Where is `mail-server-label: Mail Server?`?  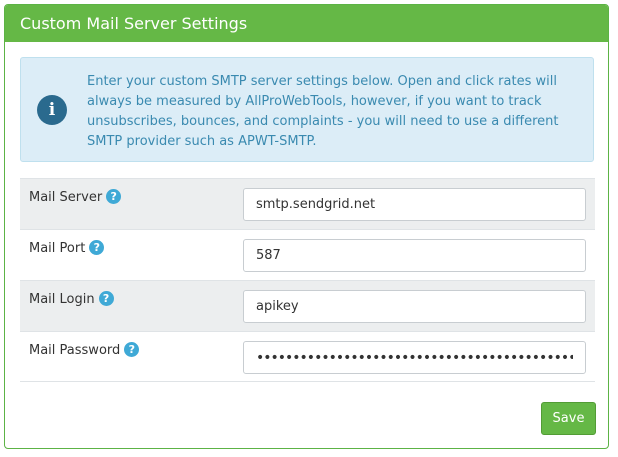 mail-server-label: Mail Server? is located at coordinates (75, 197).